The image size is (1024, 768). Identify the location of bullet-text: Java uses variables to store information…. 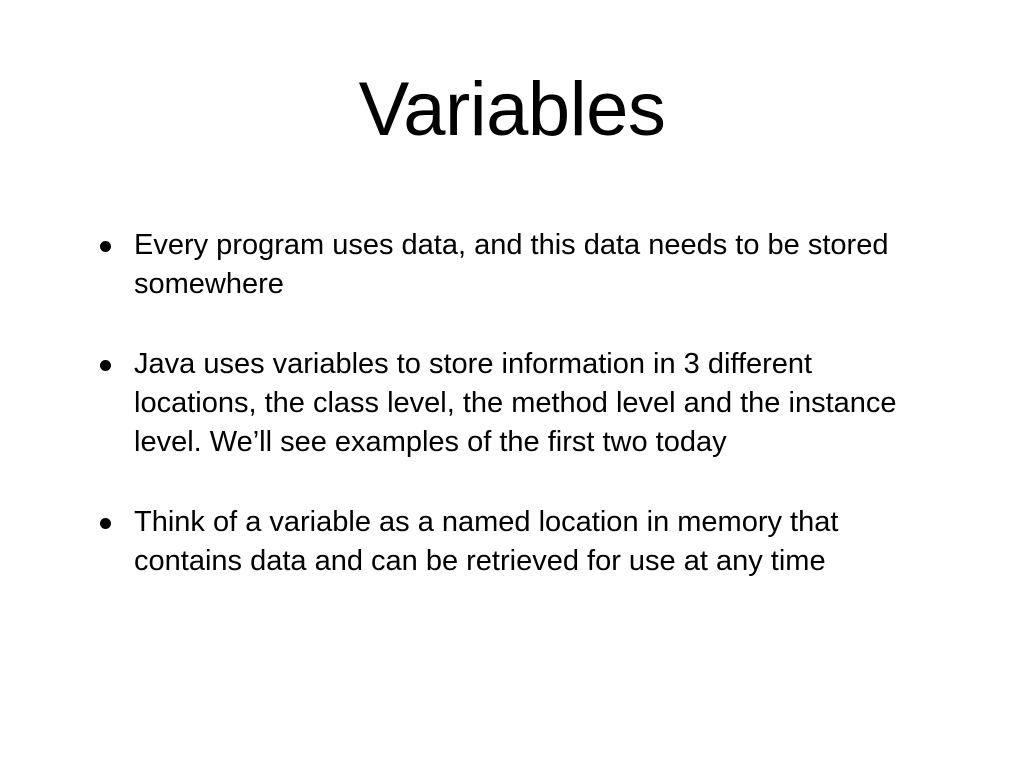
(515, 403).